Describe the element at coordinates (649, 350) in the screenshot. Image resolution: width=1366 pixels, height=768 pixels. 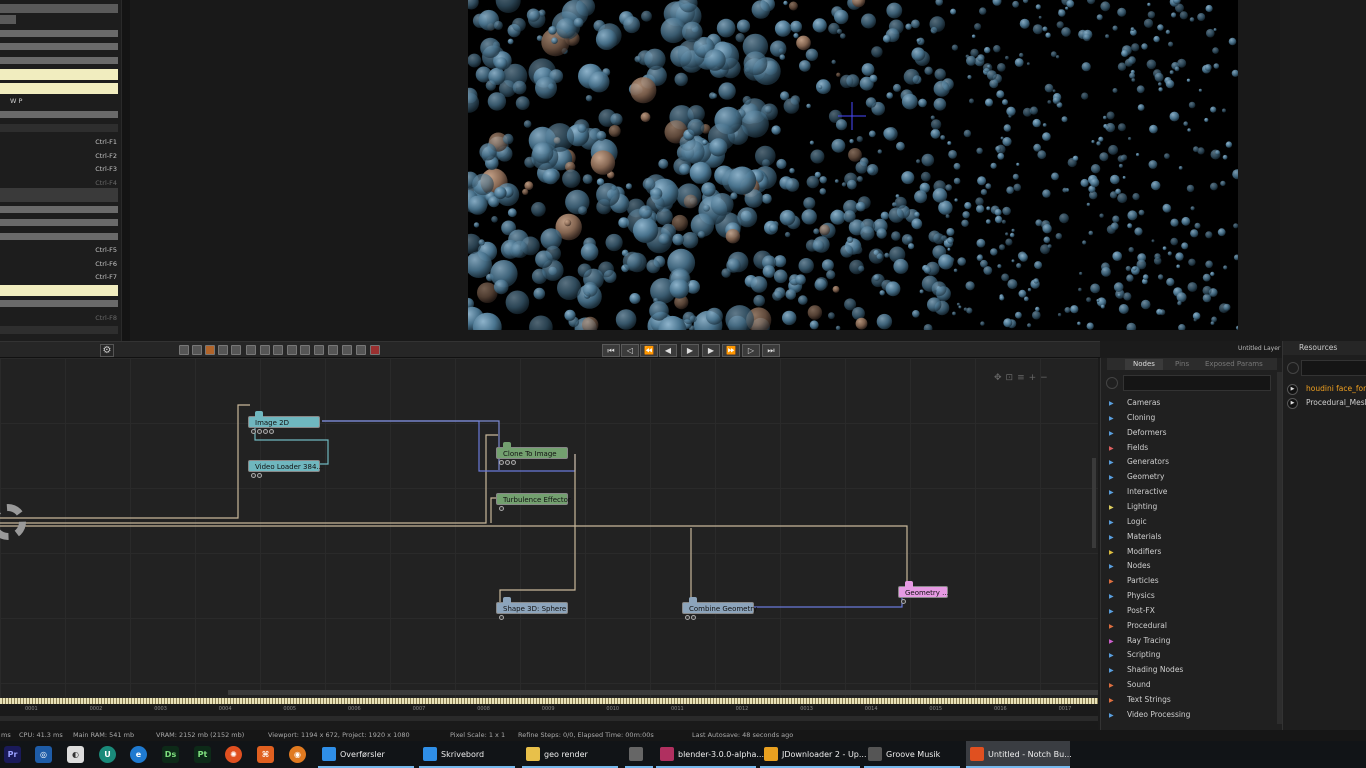
I see `rewind-icon: ⏪` at that location.